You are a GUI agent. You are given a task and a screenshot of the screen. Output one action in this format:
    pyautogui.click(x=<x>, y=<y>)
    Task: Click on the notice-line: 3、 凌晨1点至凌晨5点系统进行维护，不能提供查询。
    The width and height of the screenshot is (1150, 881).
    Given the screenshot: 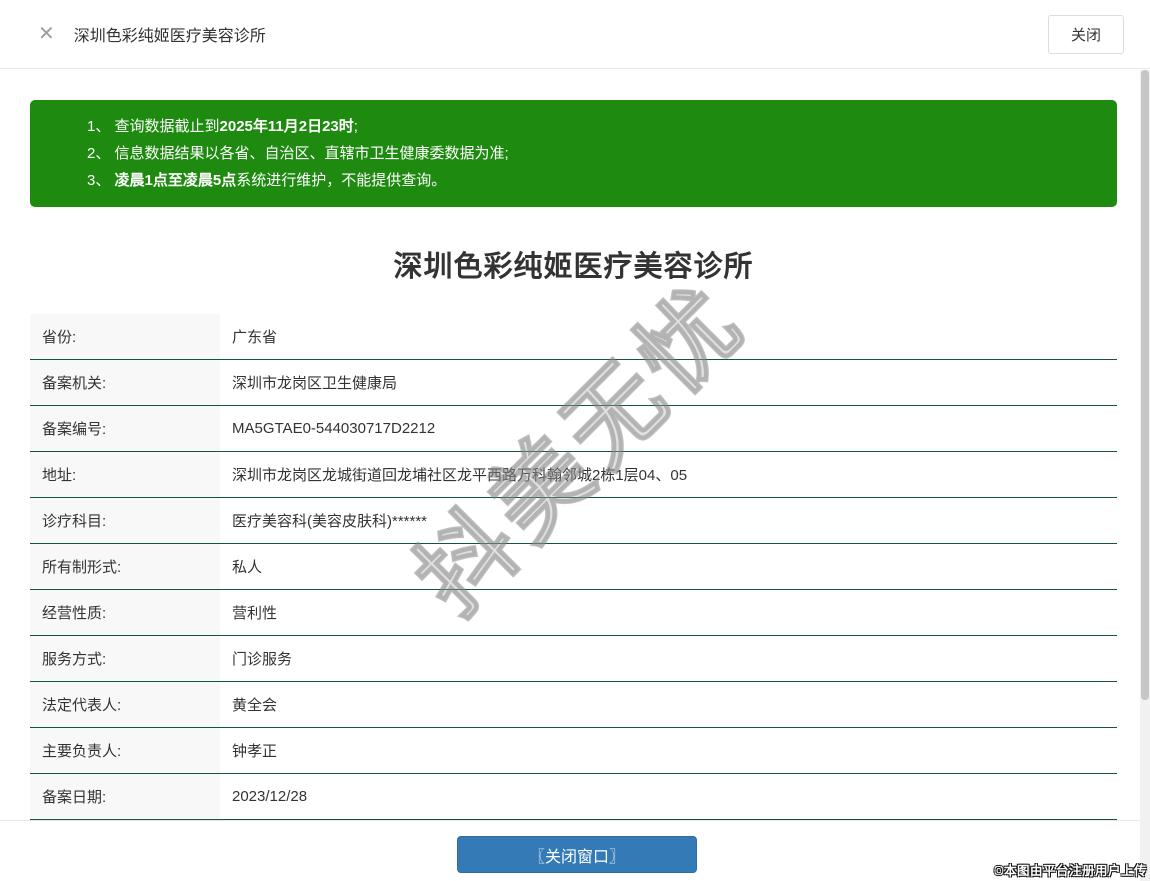 What is the action you would take?
    pyautogui.click(x=267, y=180)
    